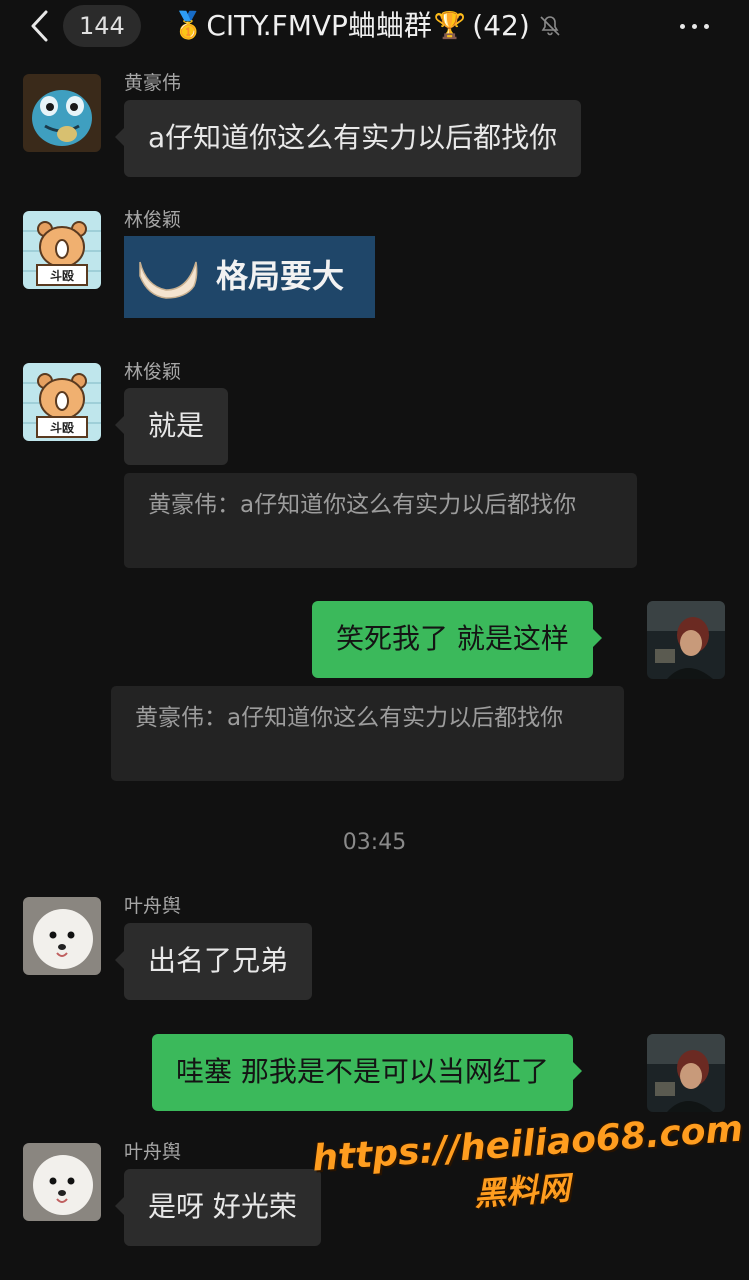 The width and height of the screenshot is (749, 1280). What do you see at coordinates (550, 26) in the screenshot?
I see `mute-bell-icon` at bounding box center [550, 26].